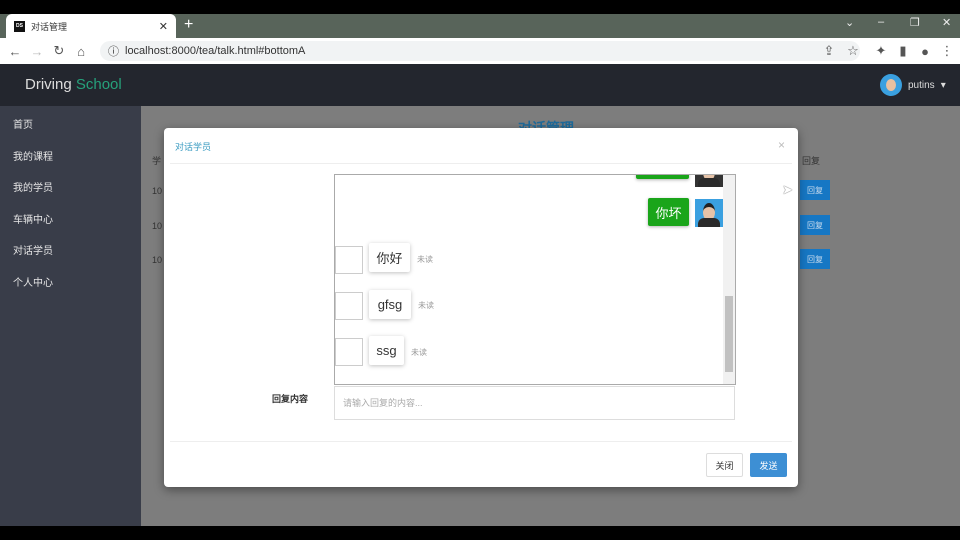  Describe the element at coordinates (662, 177) in the screenshot. I see `message-bubble-partial` at that location.